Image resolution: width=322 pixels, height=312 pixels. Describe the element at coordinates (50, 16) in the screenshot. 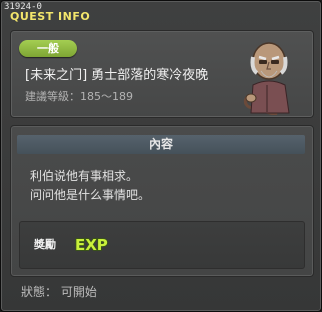

I see `window-title: QUEST INFO` at that location.